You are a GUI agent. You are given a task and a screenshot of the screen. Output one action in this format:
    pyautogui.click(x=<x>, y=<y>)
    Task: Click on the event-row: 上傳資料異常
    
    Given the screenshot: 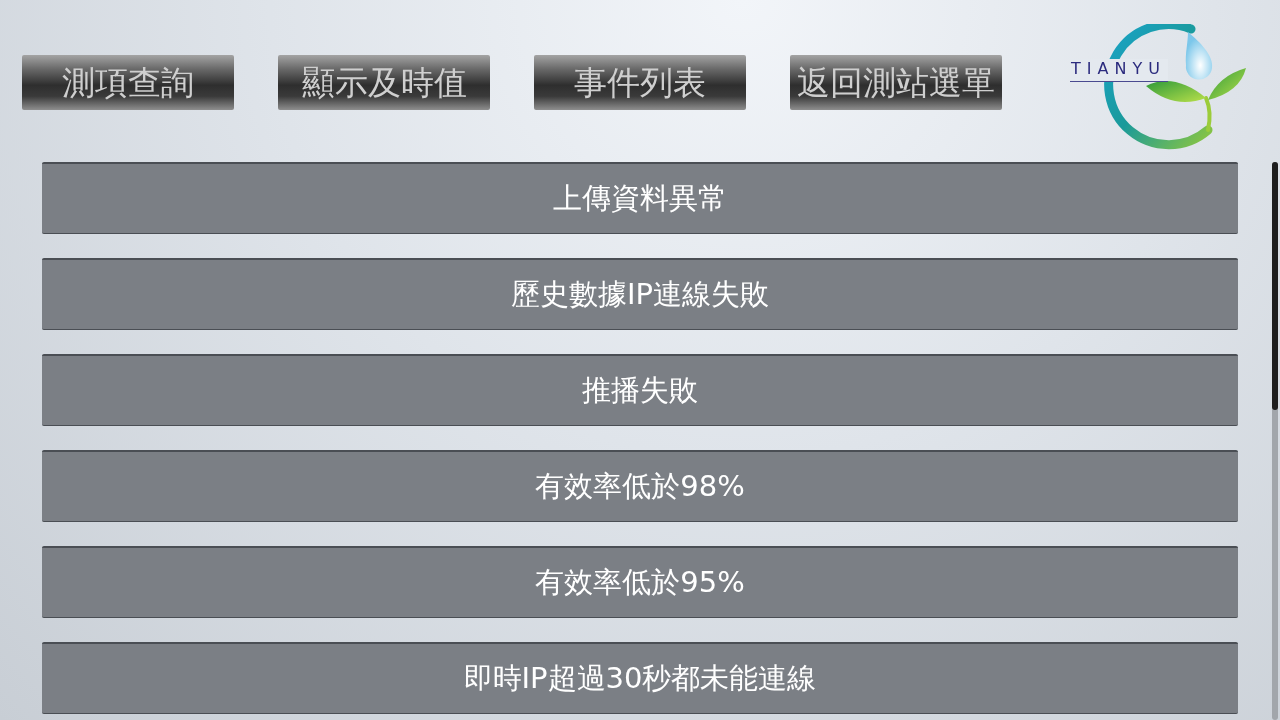 What is the action you would take?
    pyautogui.click(x=640, y=198)
    